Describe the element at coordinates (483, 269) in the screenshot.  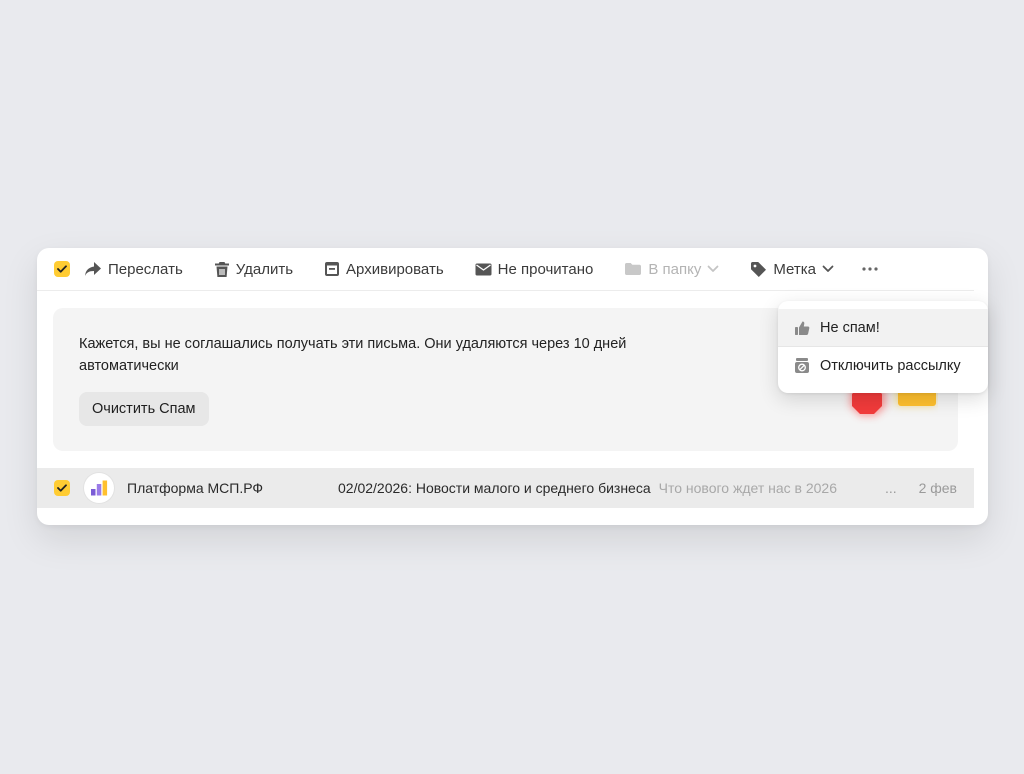
I see `envelope-icon` at that location.